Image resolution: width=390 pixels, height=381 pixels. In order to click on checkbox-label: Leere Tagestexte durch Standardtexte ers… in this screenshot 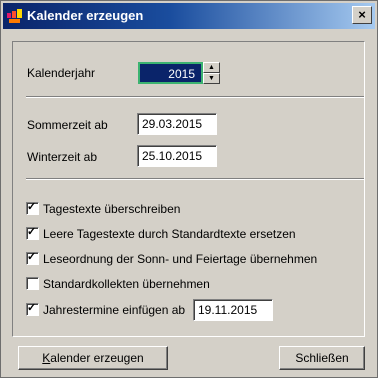, I will do `click(169, 233)`.